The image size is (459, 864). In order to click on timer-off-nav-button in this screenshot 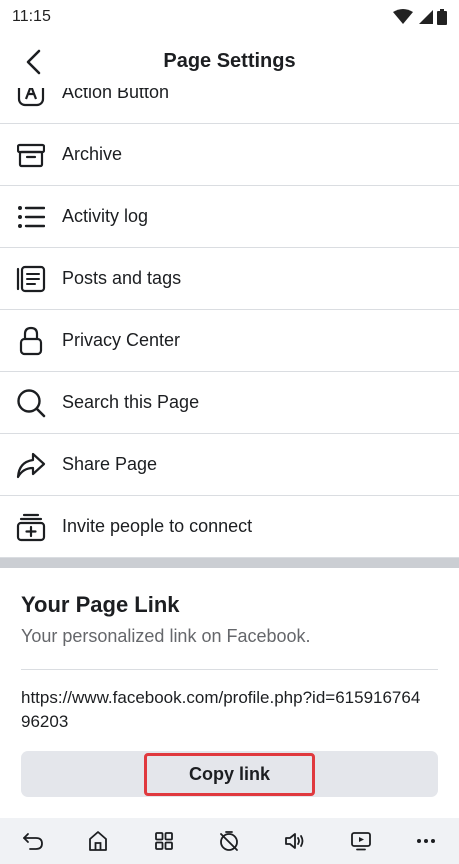, I will do `click(229, 841)`.